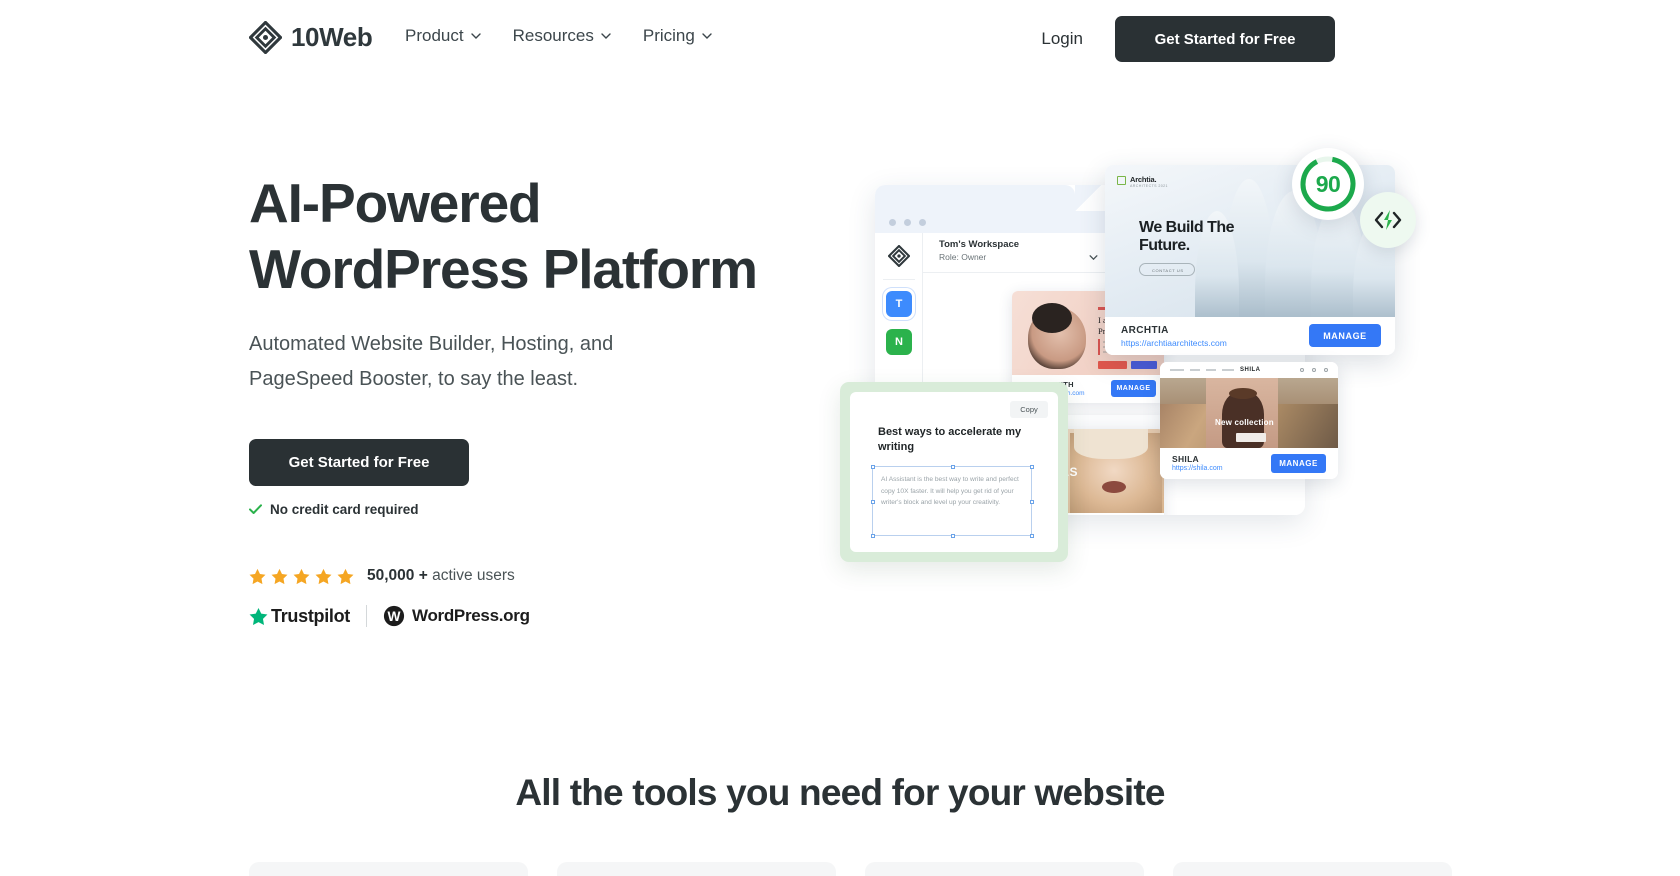  I want to click on hero-get-started-button: Get Started for Free, so click(359, 462).